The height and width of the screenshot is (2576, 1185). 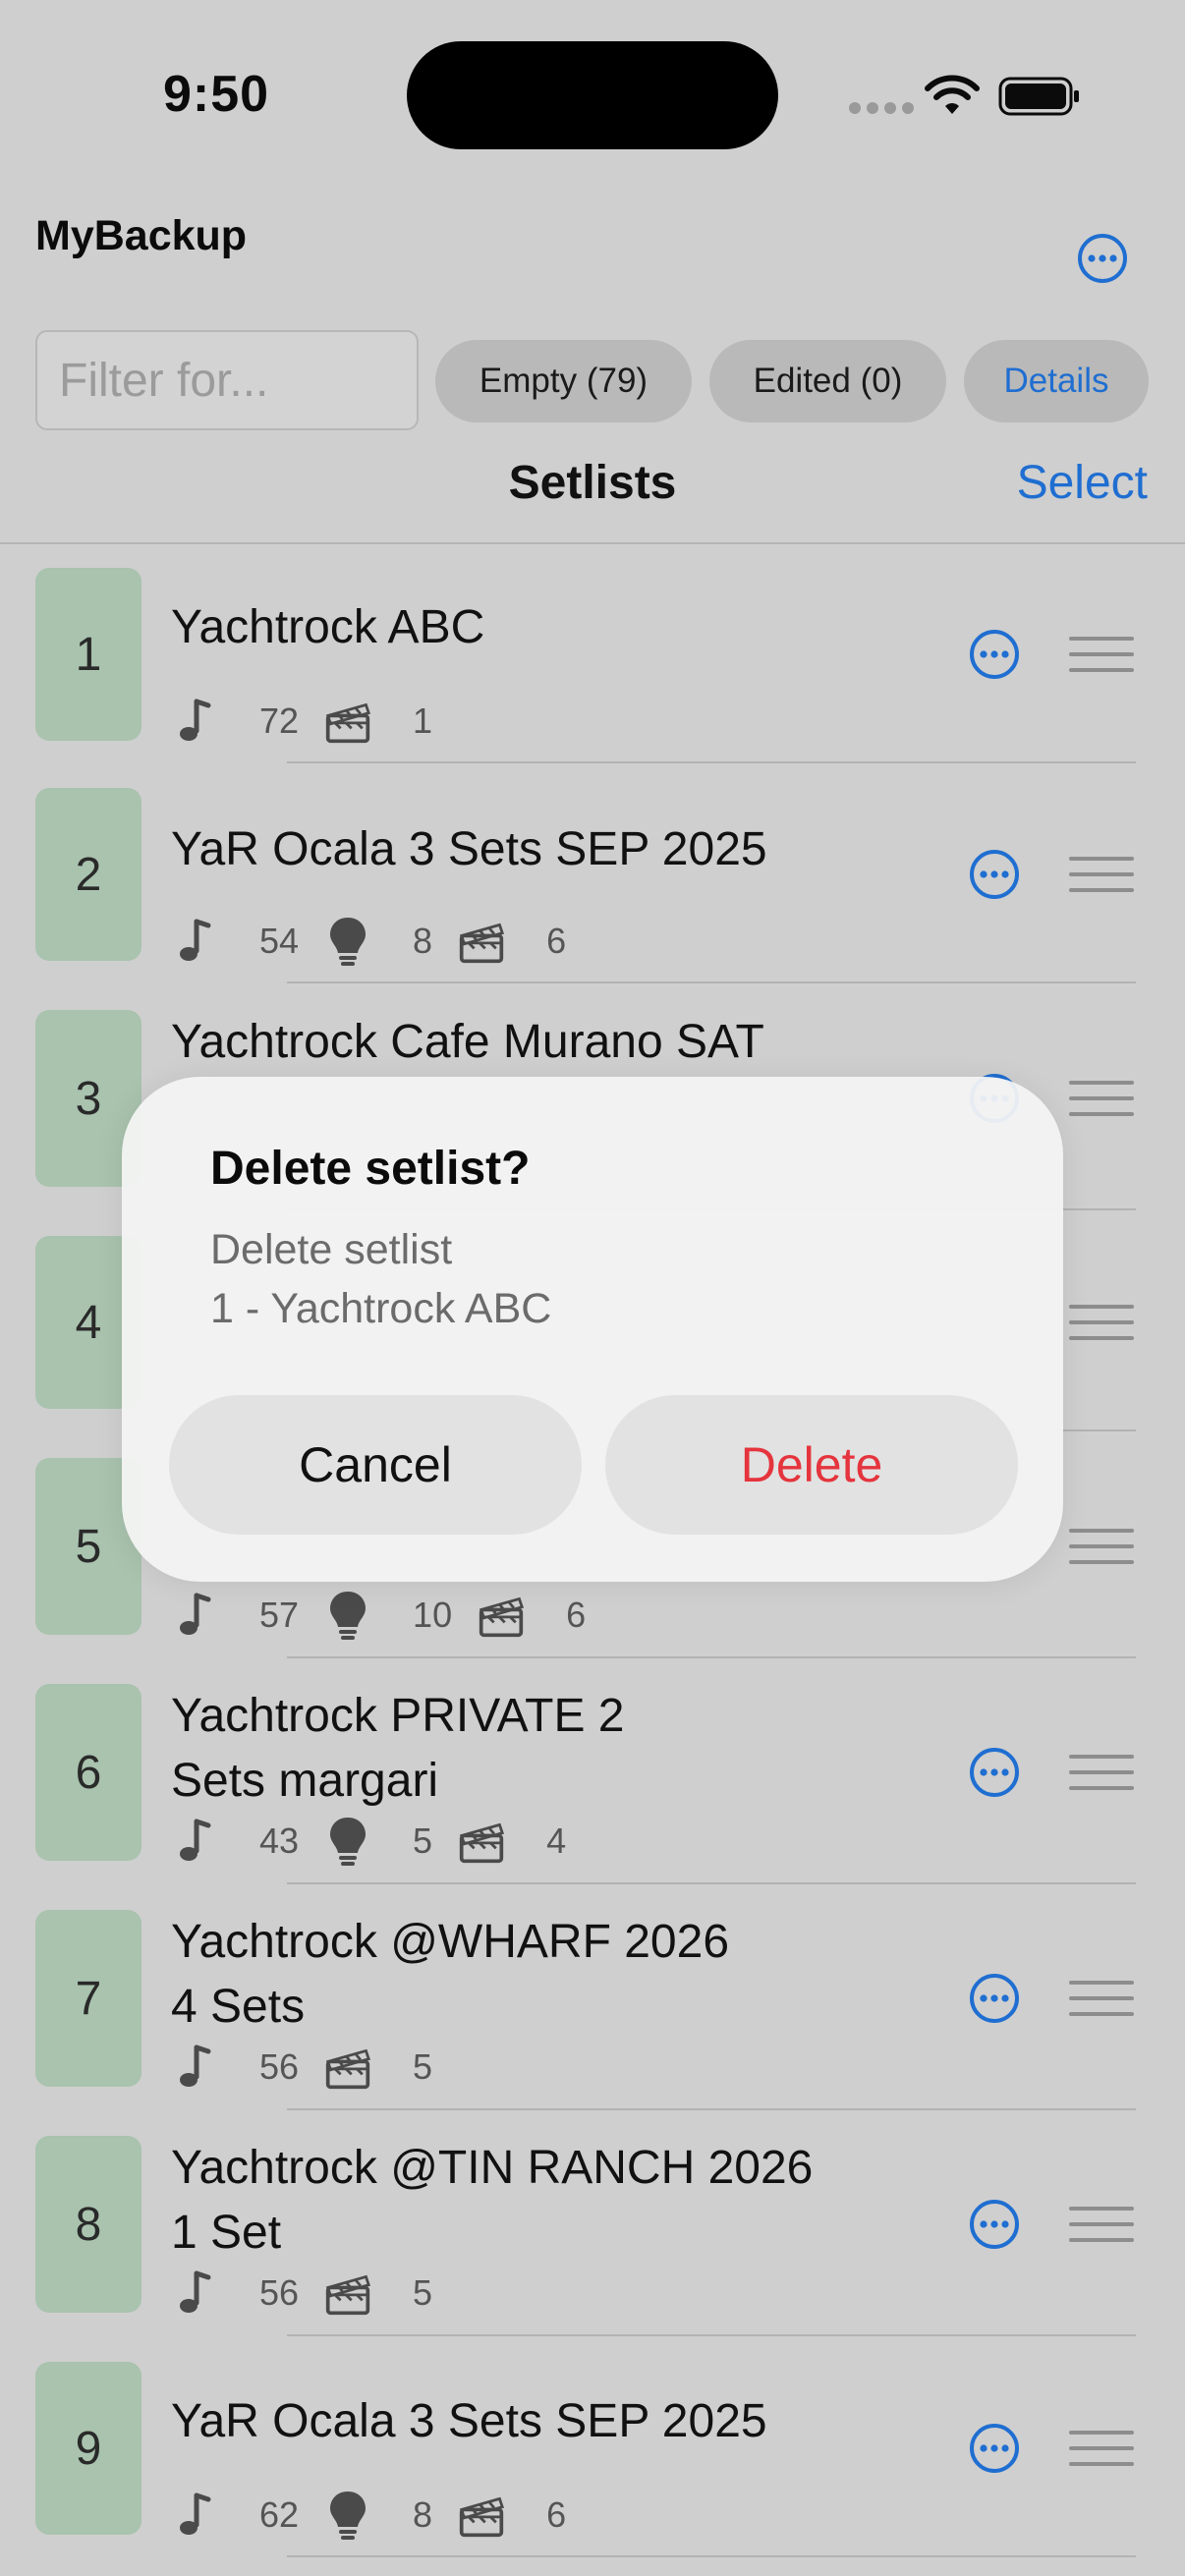 What do you see at coordinates (381, 1279) in the screenshot?
I see `dialog-message: Delete setlist 1 - Yachtrock ABC` at bounding box center [381, 1279].